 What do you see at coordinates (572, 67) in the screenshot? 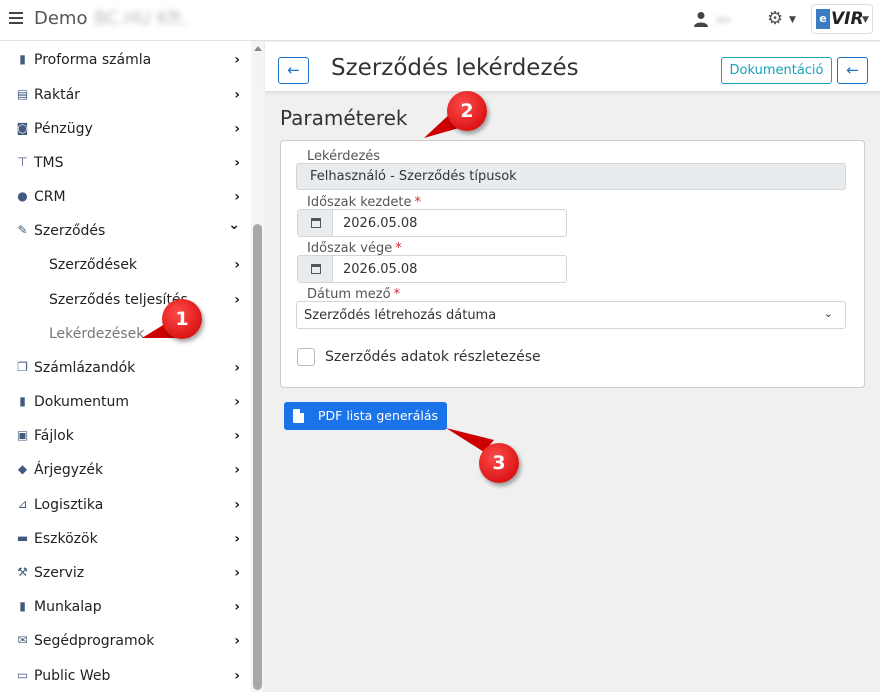
I see `page-header: ← Szerződés lekérdezés Dokumentáció ←` at bounding box center [572, 67].